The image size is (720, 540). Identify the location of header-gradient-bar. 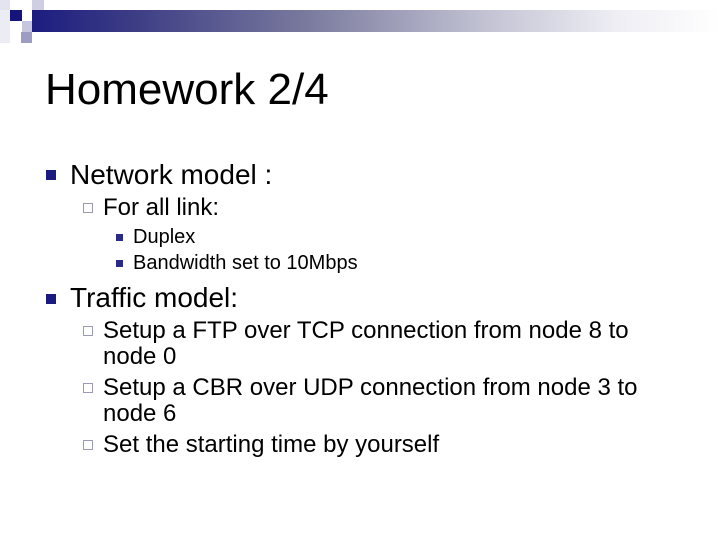
(376, 21).